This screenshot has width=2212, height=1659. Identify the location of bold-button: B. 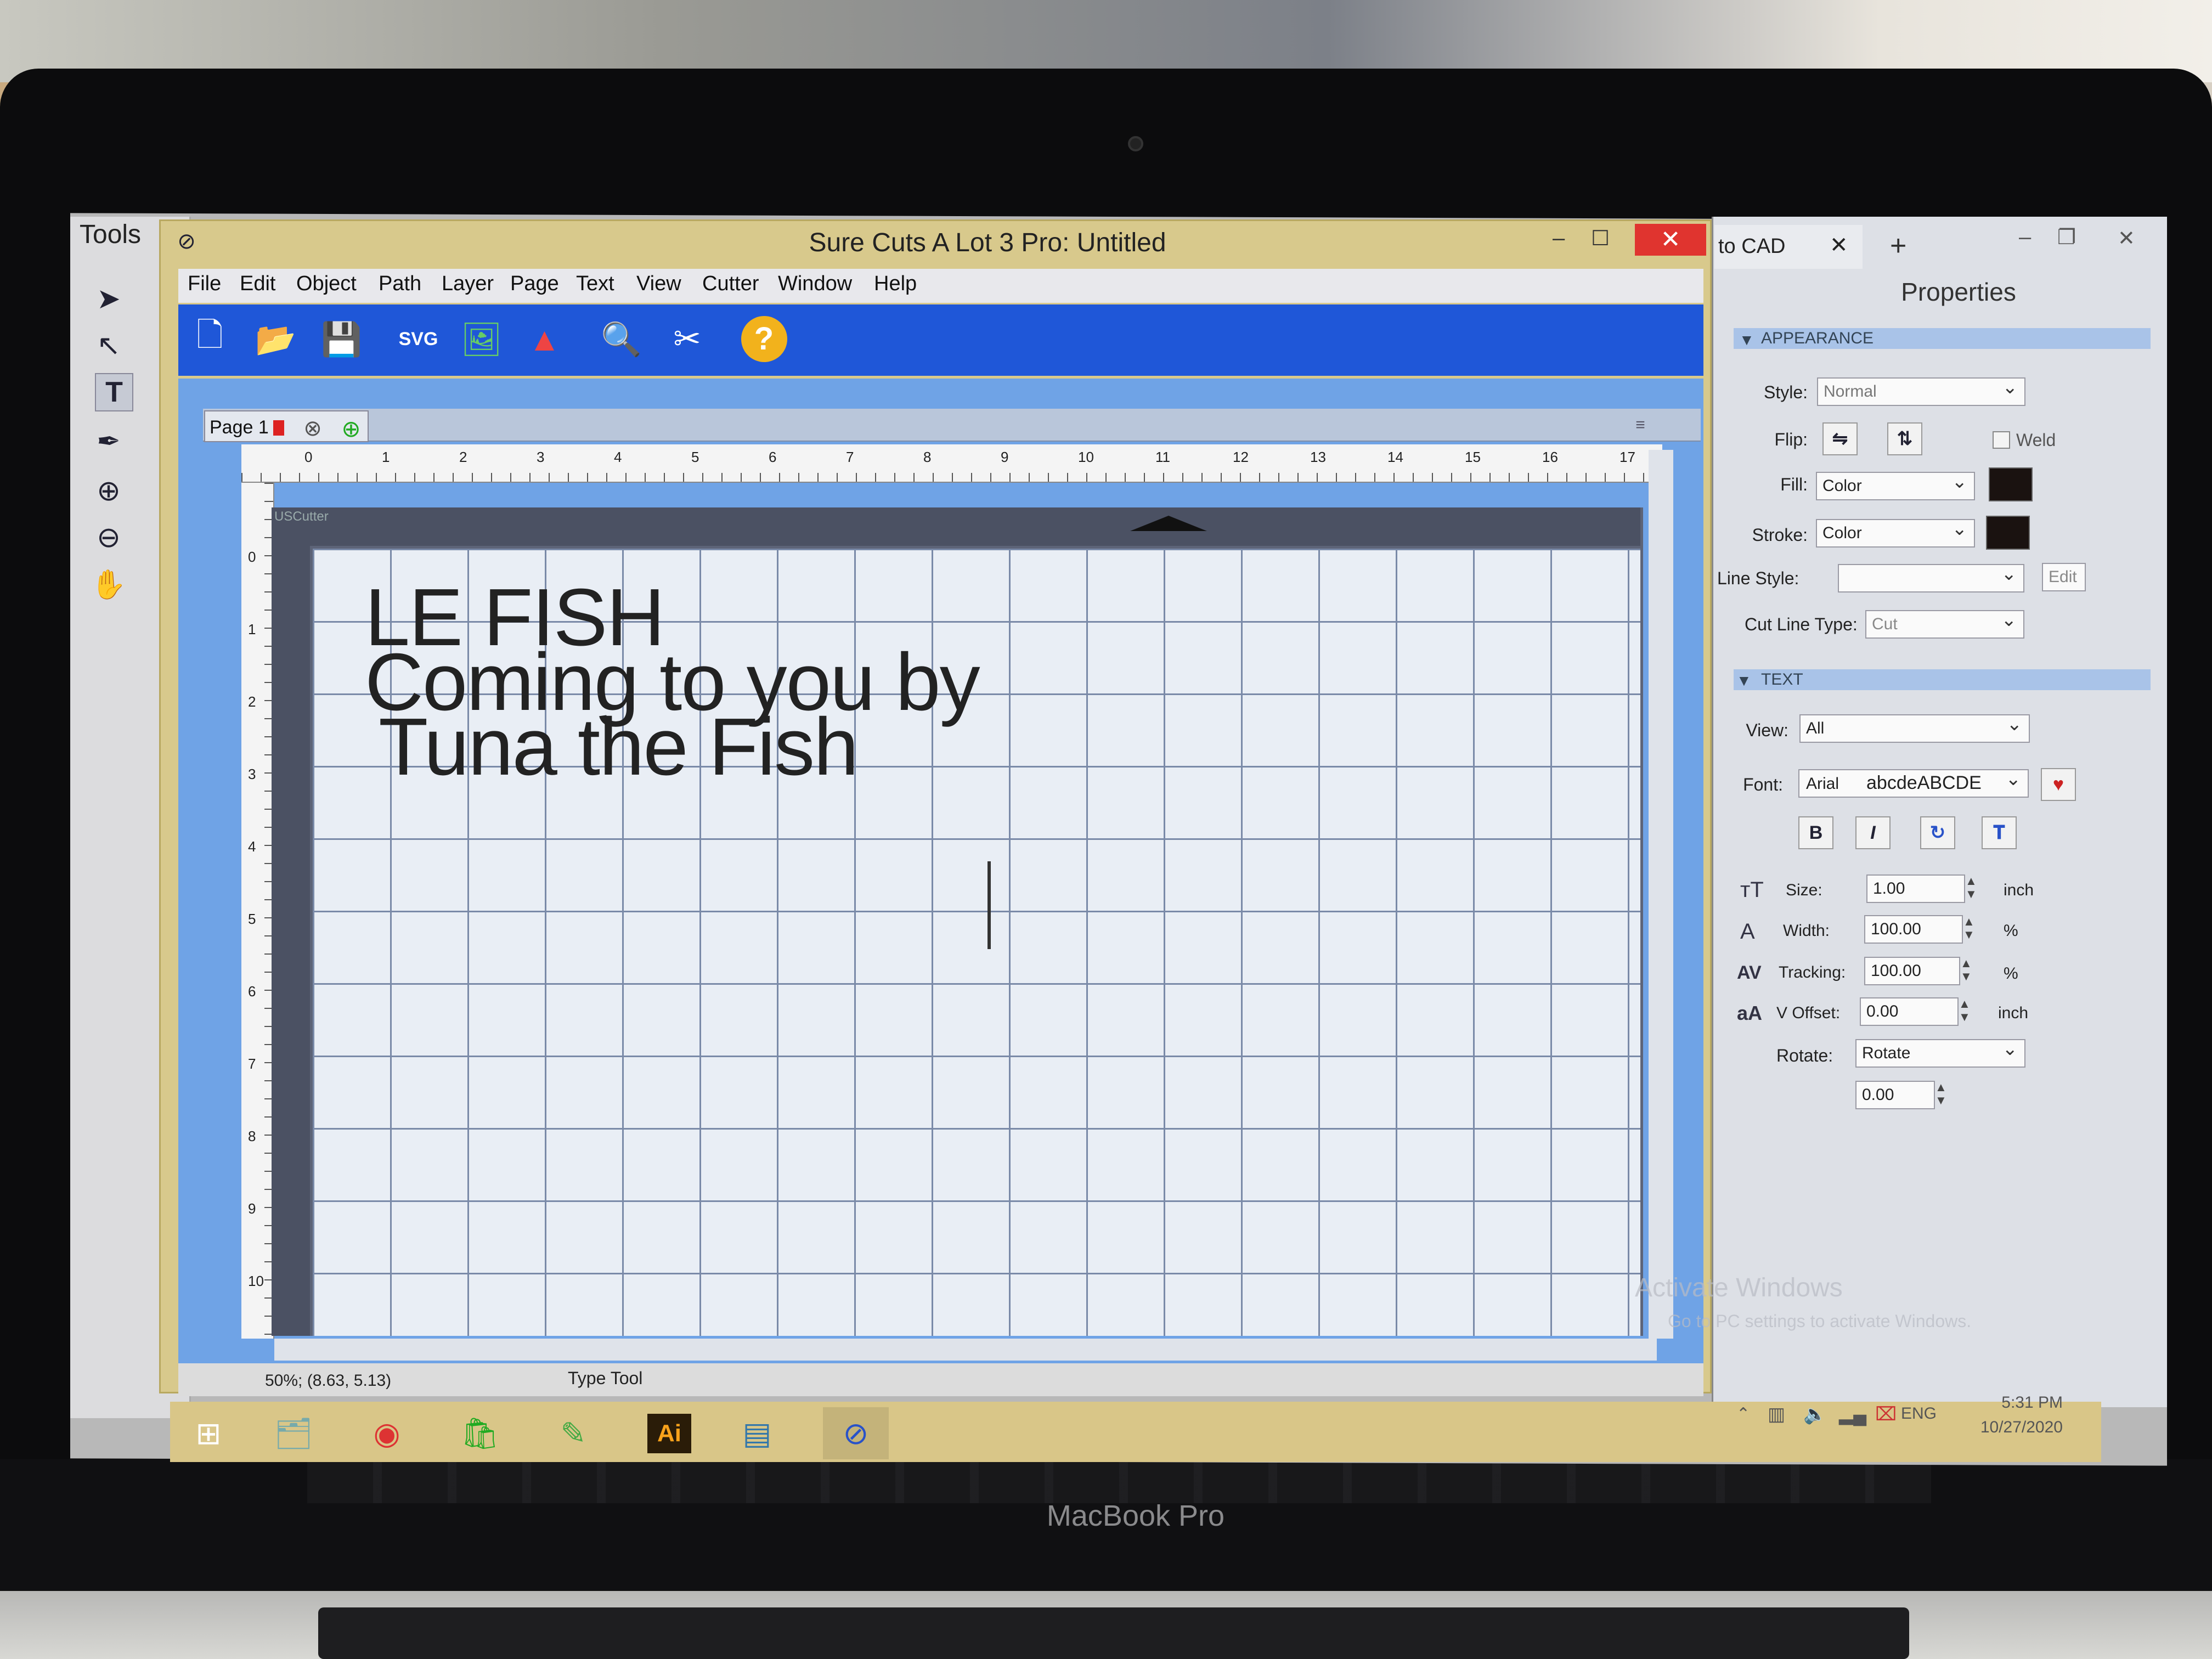
(1816, 833).